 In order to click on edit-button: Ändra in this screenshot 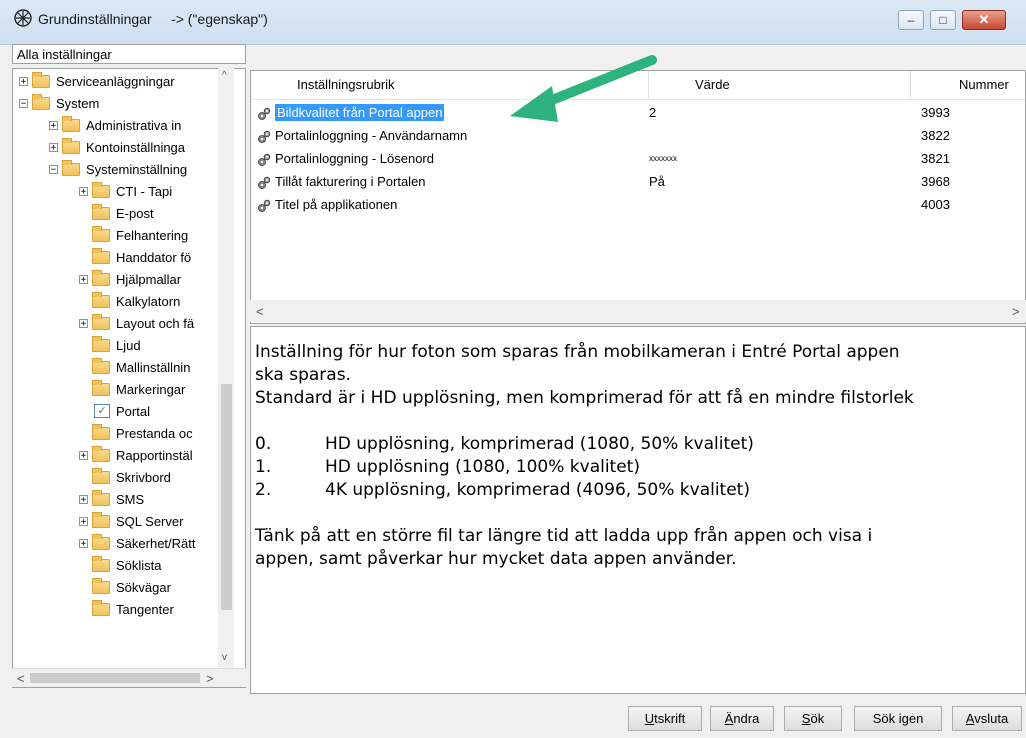, I will do `click(742, 718)`.